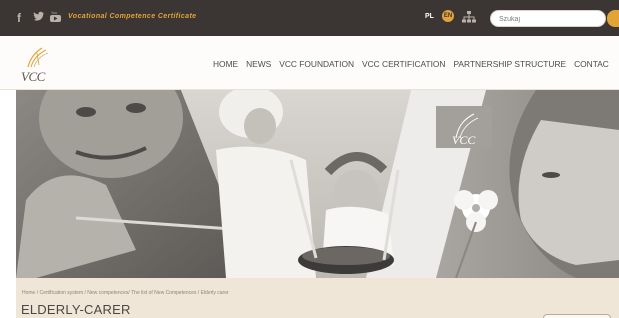 Image resolution: width=619 pixels, height=318 pixels. What do you see at coordinates (258, 64) in the screenshot?
I see `nav-item-news: NEWS` at bounding box center [258, 64].